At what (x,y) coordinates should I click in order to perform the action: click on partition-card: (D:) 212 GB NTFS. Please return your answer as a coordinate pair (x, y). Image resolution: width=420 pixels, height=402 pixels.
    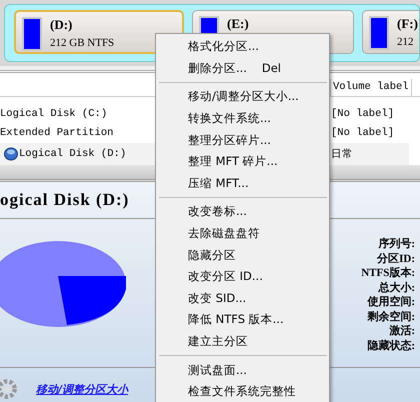
    Looking at the image, I should click on (99, 32).